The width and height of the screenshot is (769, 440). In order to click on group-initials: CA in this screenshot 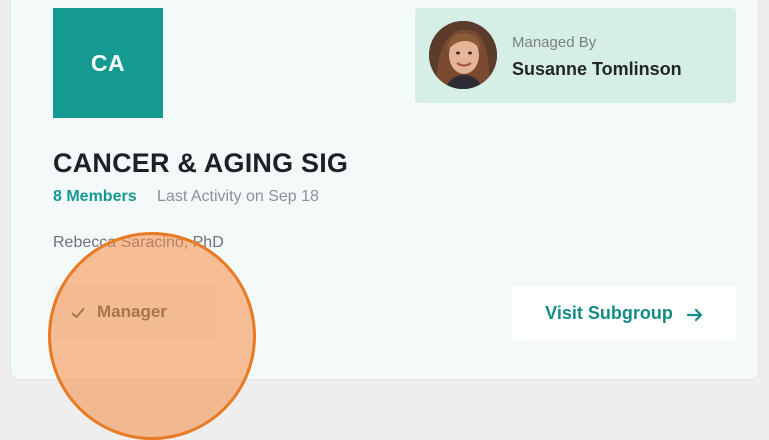, I will do `click(108, 62)`.